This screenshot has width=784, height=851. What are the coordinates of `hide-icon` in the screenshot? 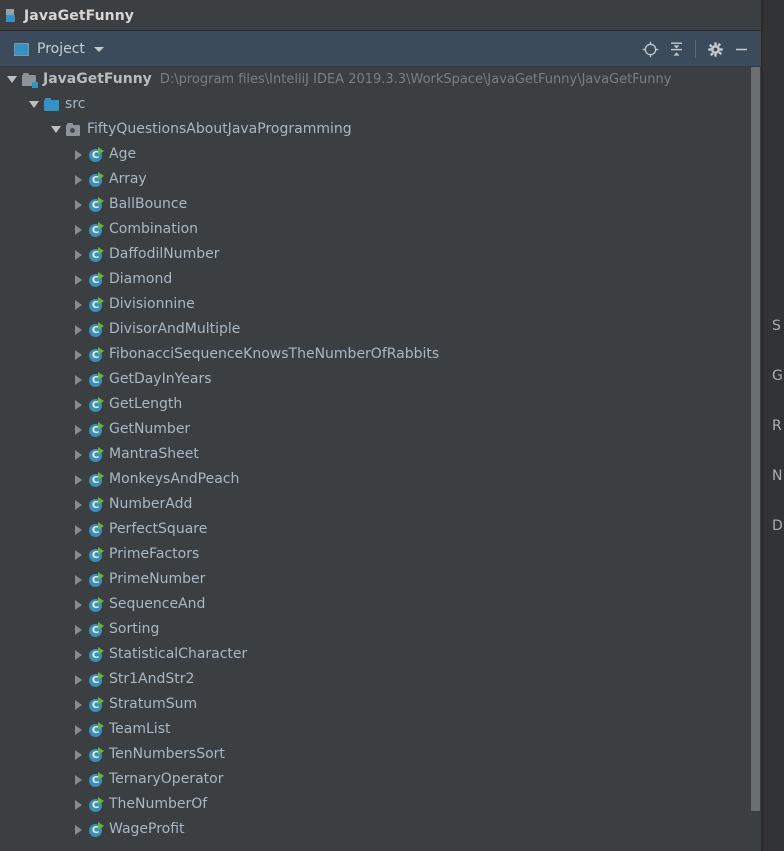 It's located at (741, 49).